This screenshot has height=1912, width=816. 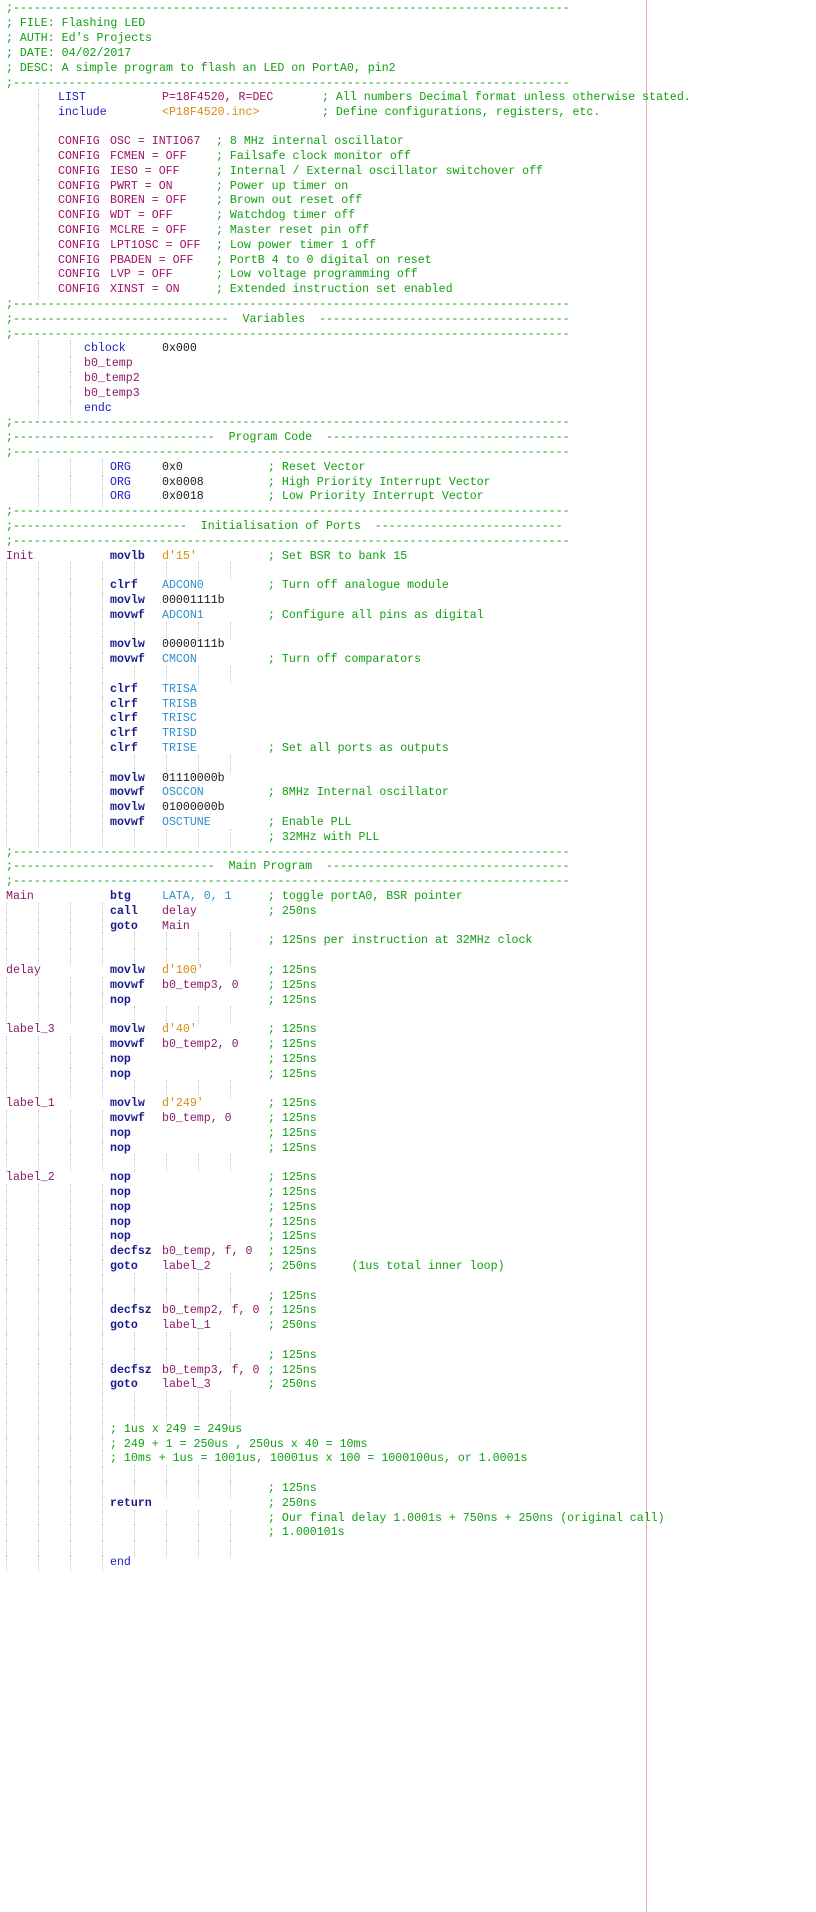 What do you see at coordinates (120, 1562) in the screenshot?
I see `directive-keyword: end` at bounding box center [120, 1562].